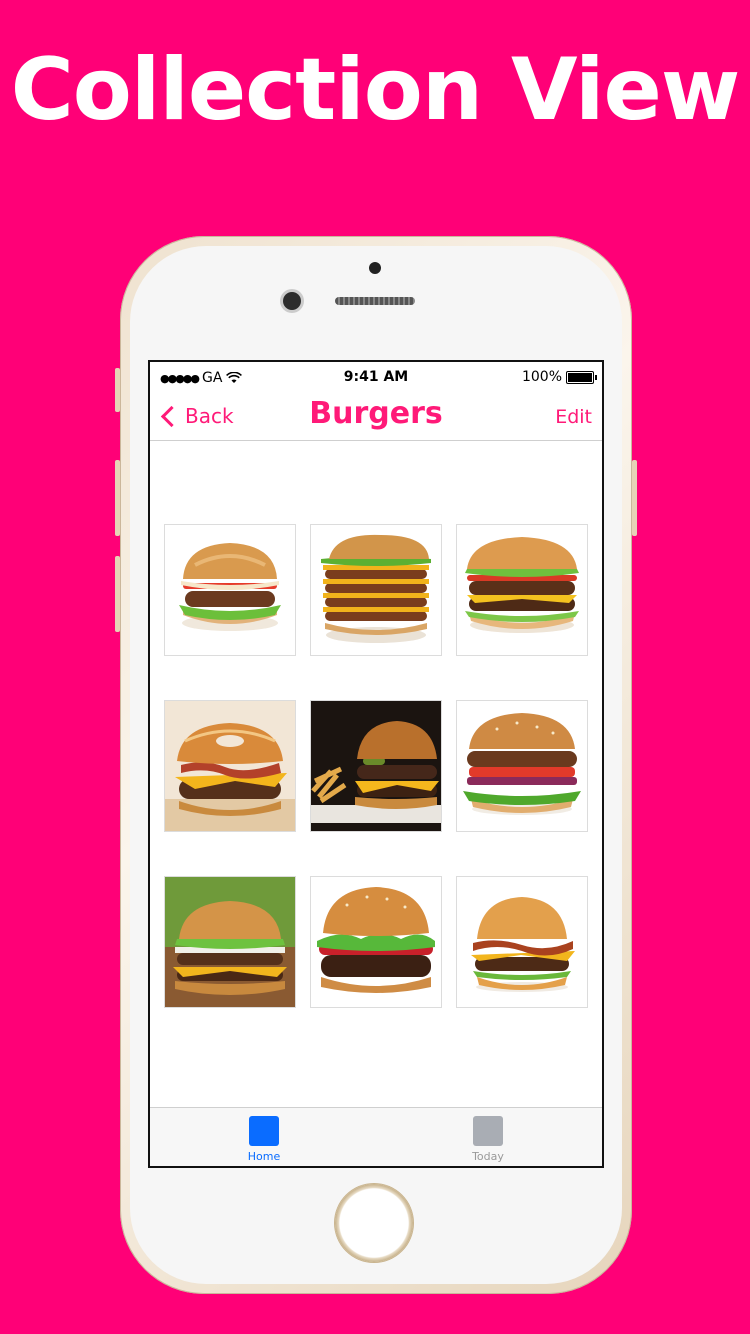 This screenshot has height=1334, width=750. Describe the element at coordinates (117, 498) in the screenshot. I see `volume-up-button` at that location.